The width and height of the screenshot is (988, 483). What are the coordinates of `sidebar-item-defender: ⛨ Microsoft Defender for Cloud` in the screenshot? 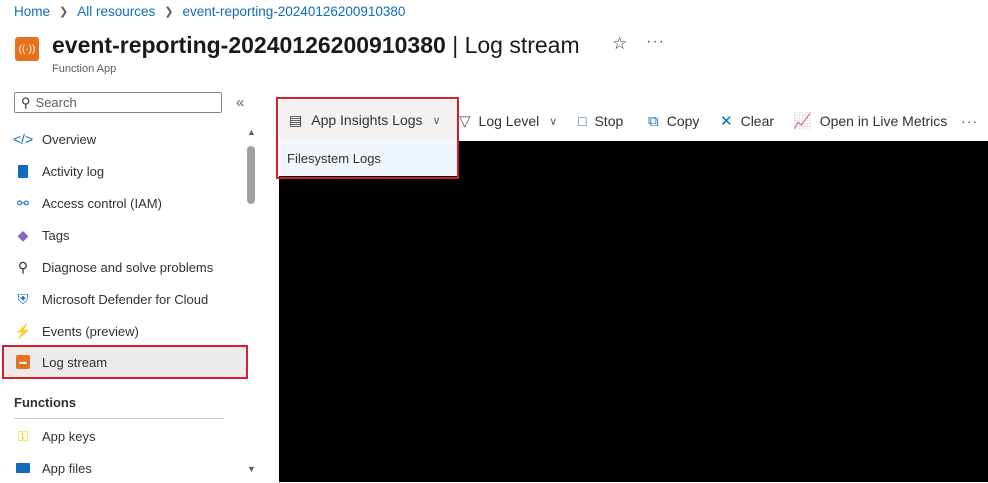 It's located at (127, 299).